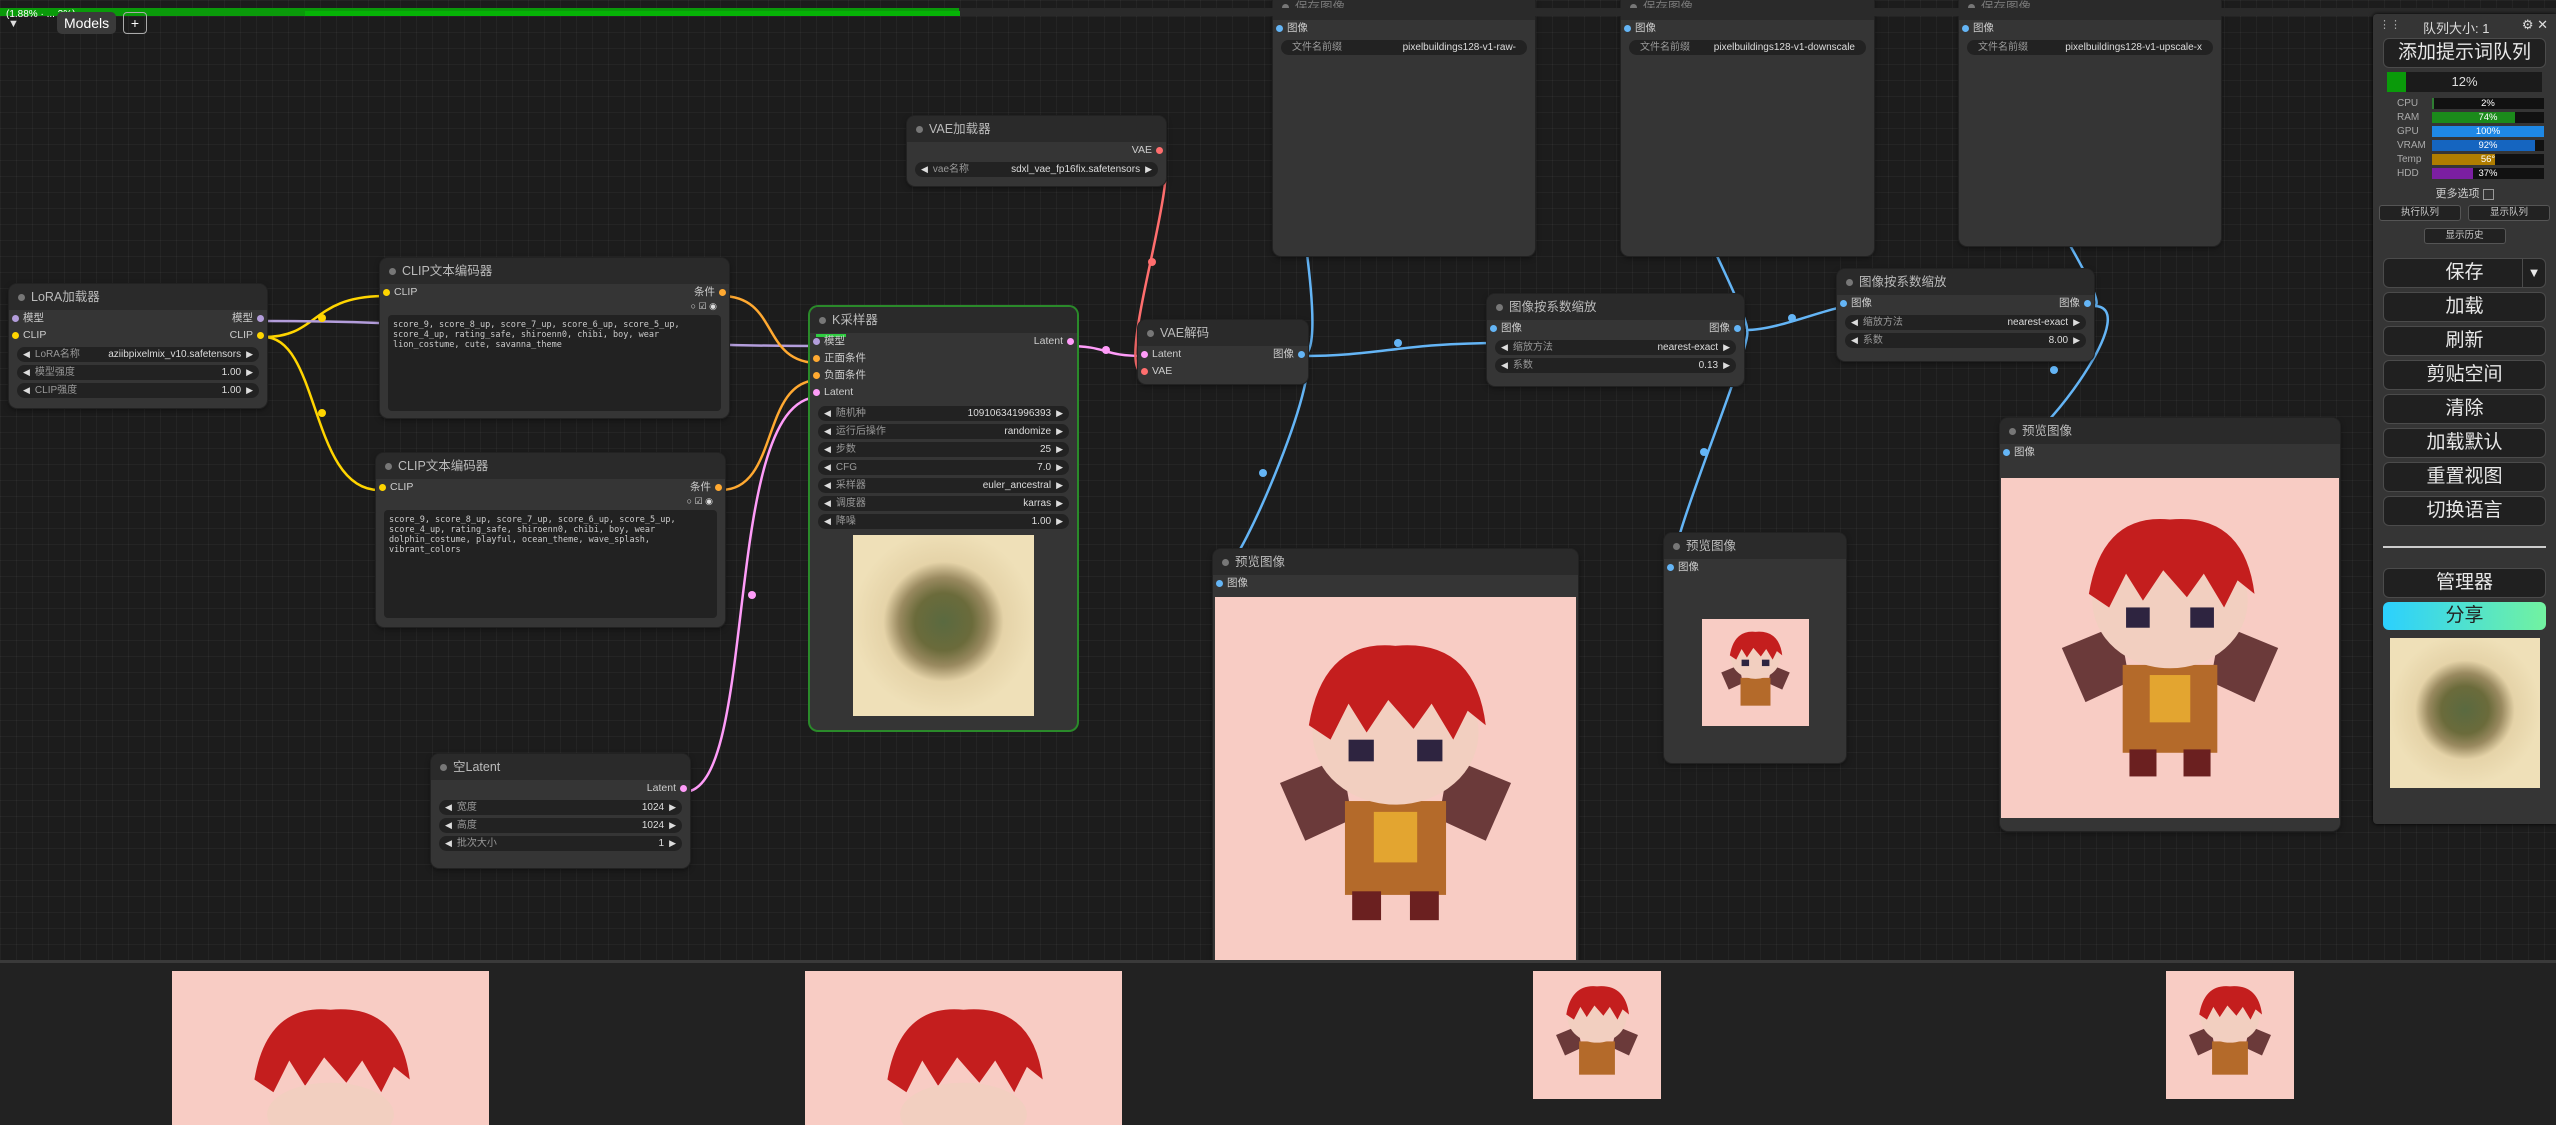 The height and width of the screenshot is (1125, 2556). What do you see at coordinates (2464, 341) in the screenshot?
I see `refresh-button: 刷新` at bounding box center [2464, 341].